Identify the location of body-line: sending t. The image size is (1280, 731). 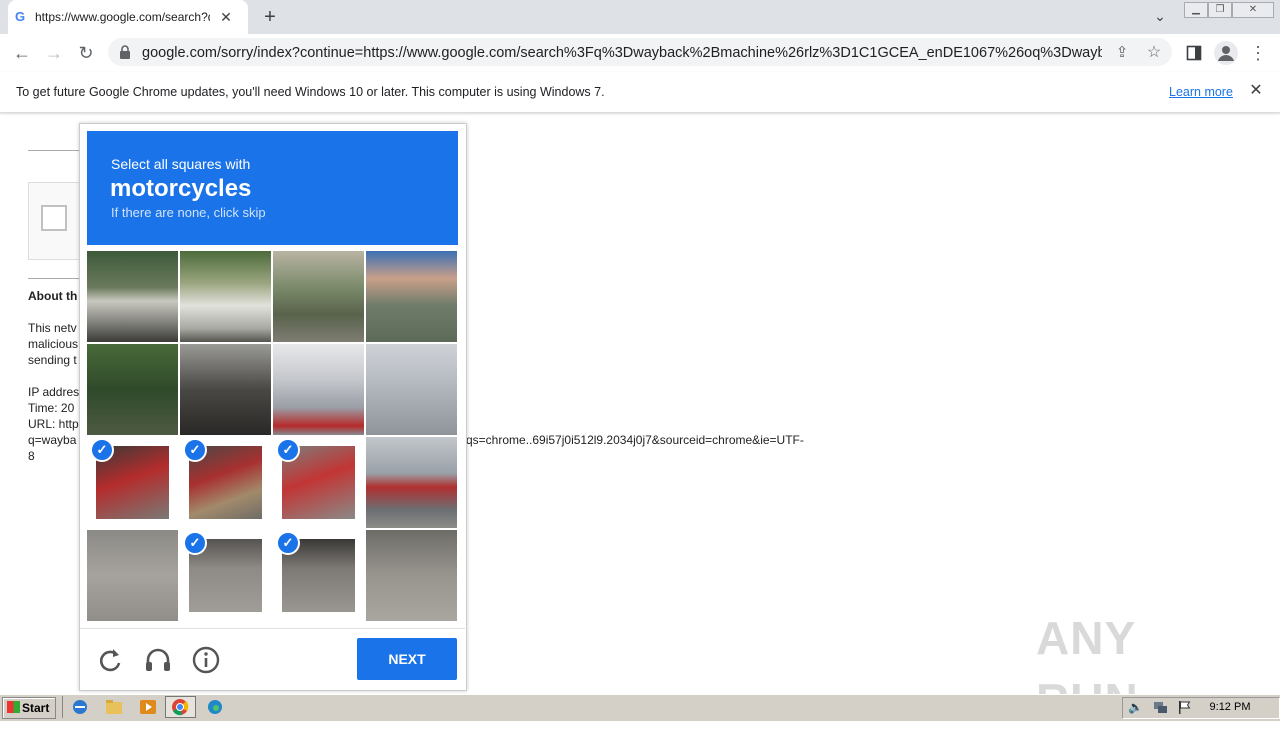
(52, 360).